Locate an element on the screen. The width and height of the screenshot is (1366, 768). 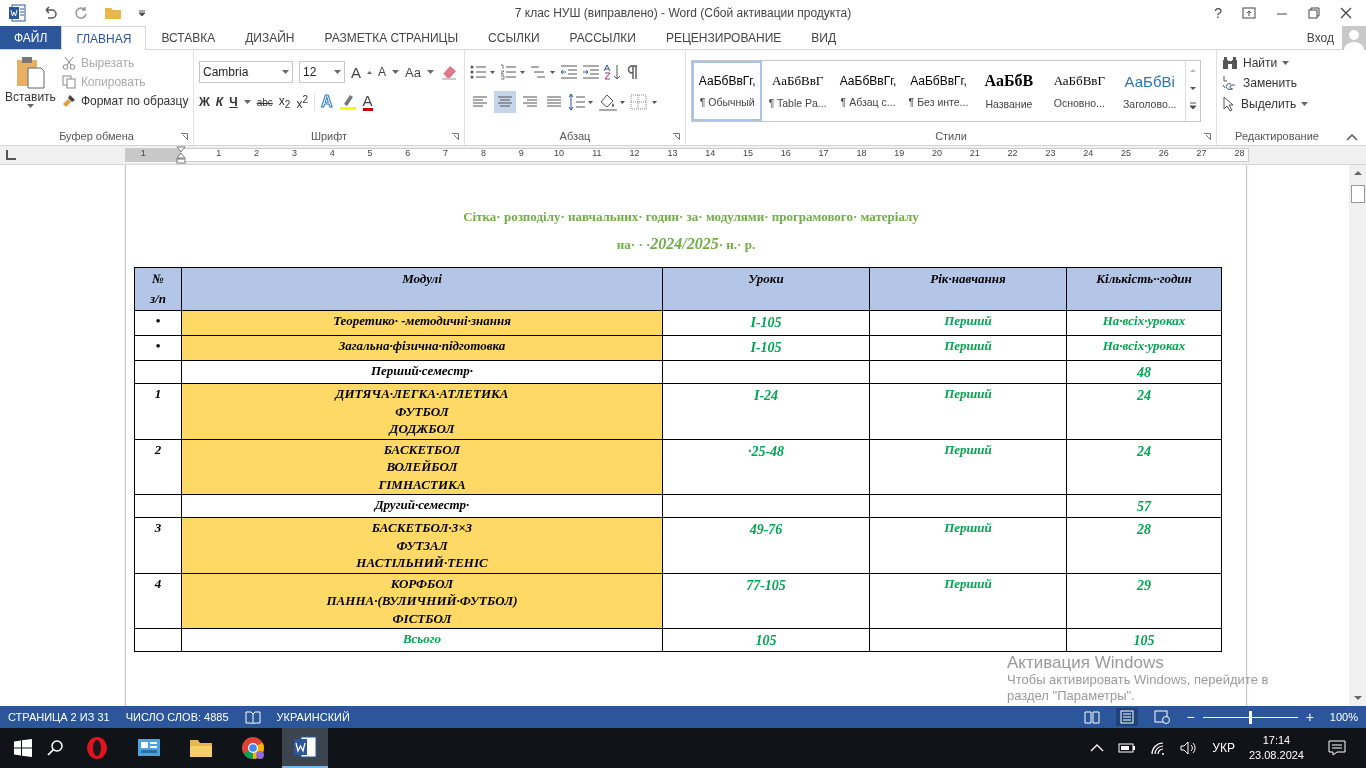
ribbon-tab: РЕЦЕНЗИРОВАНИЕ is located at coordinates (723, 37).